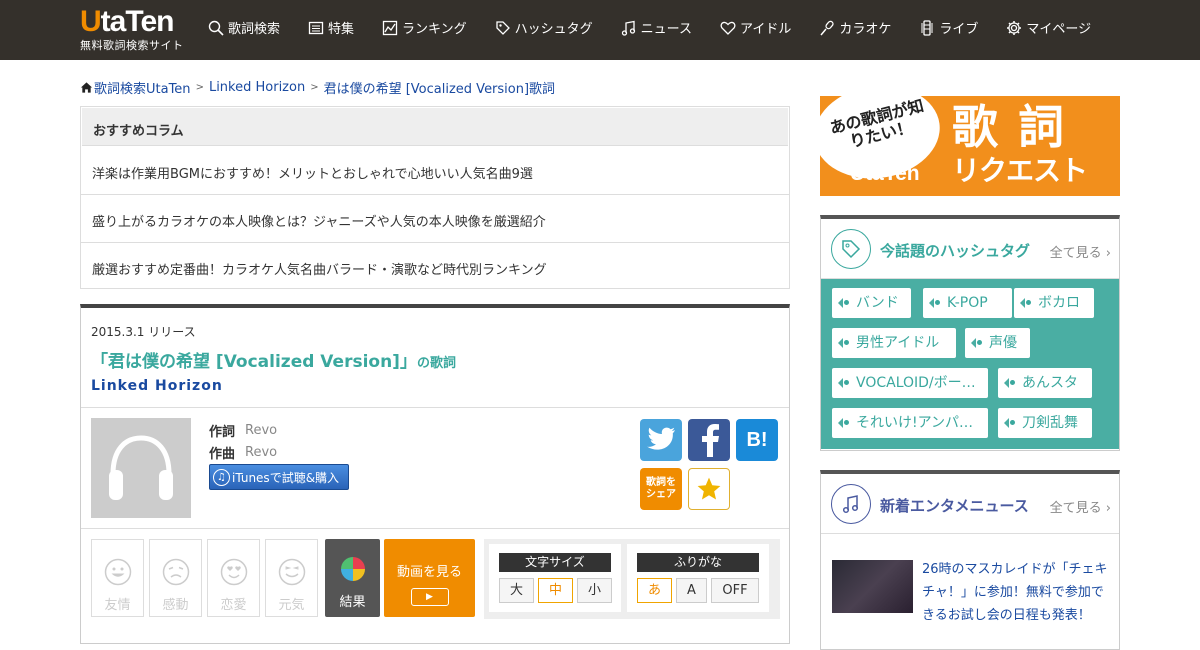  What do you see at coordinates (827, 27) in the screenshot?
I see `microphone-icon` at bounding box center [827, 27].